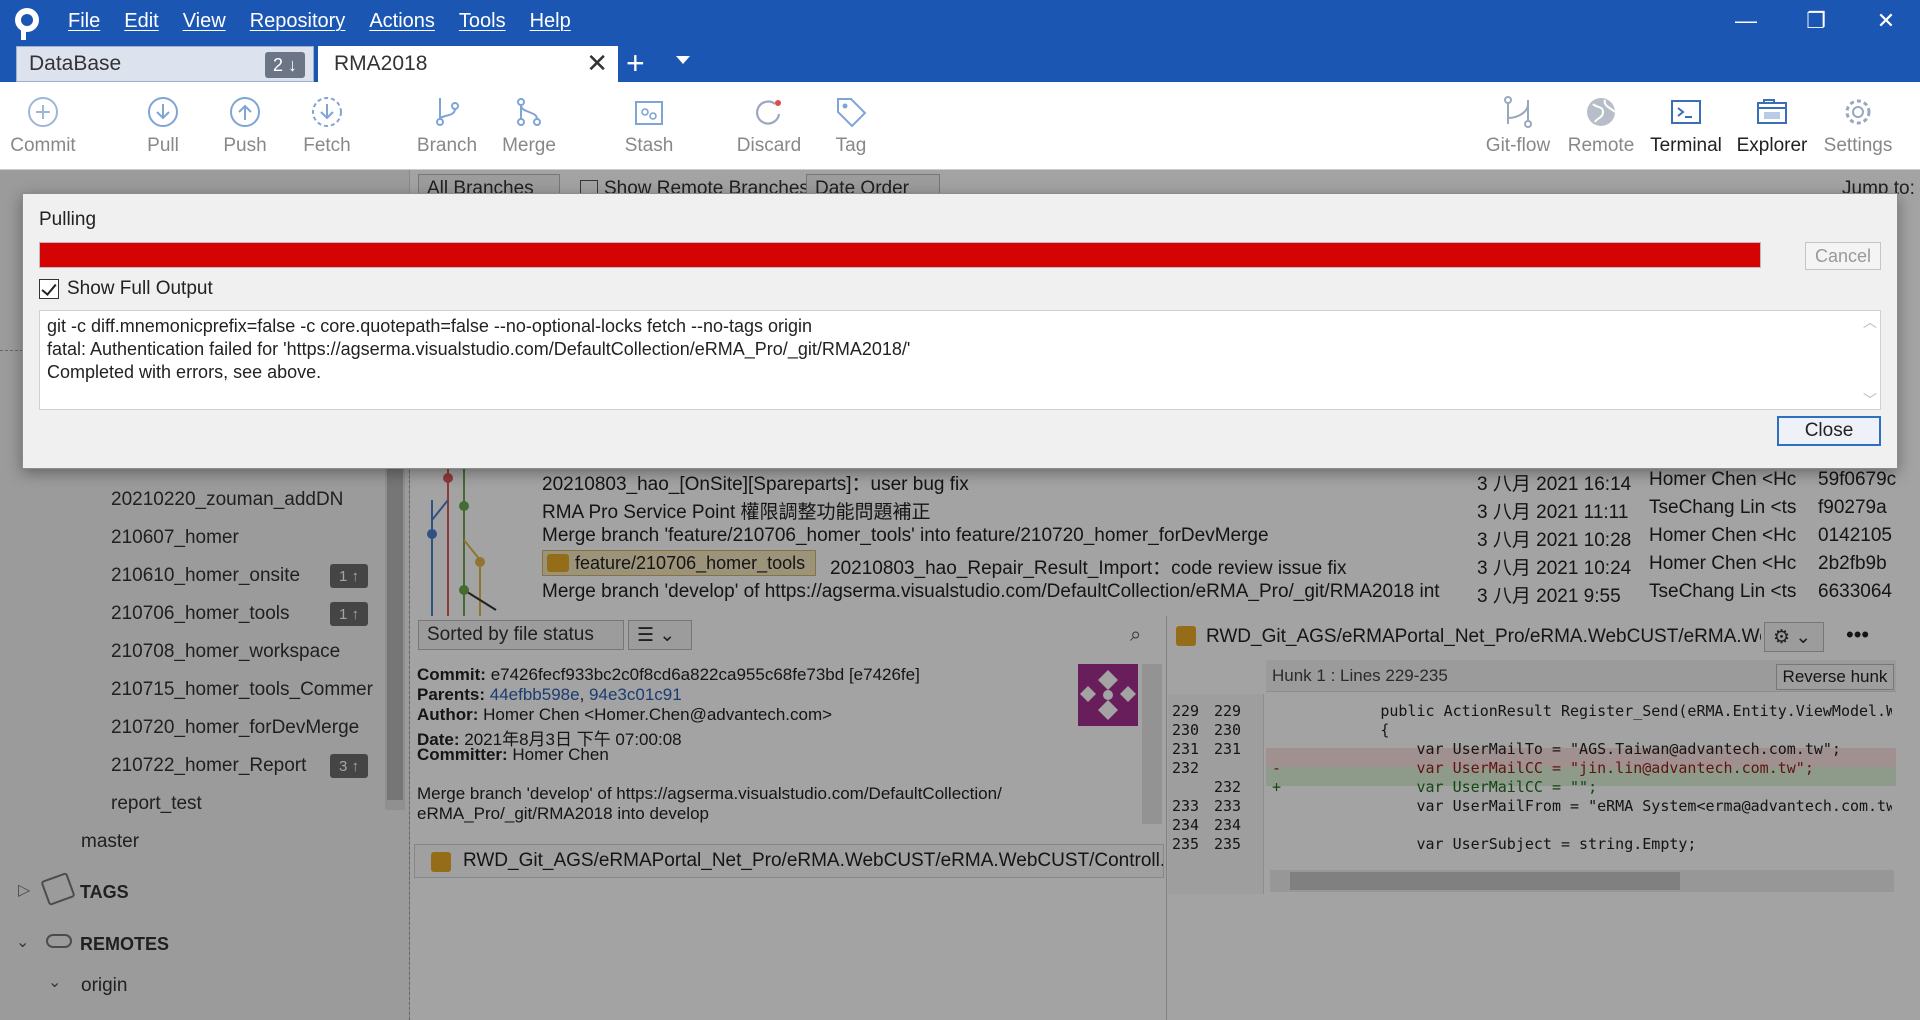  What do you see at coordinates (1858, 145) in the screenshot?
I see `settings-label: Settings` at bounding box center [1858, 145].